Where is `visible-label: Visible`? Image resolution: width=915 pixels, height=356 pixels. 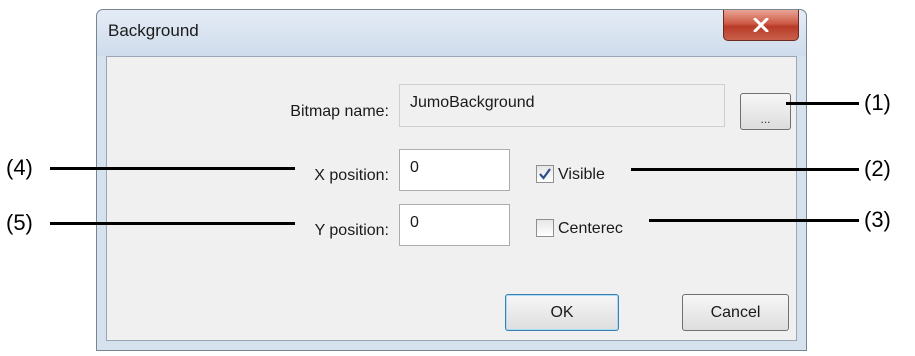 visible-label: Visible is located at coordinates (581, 175).